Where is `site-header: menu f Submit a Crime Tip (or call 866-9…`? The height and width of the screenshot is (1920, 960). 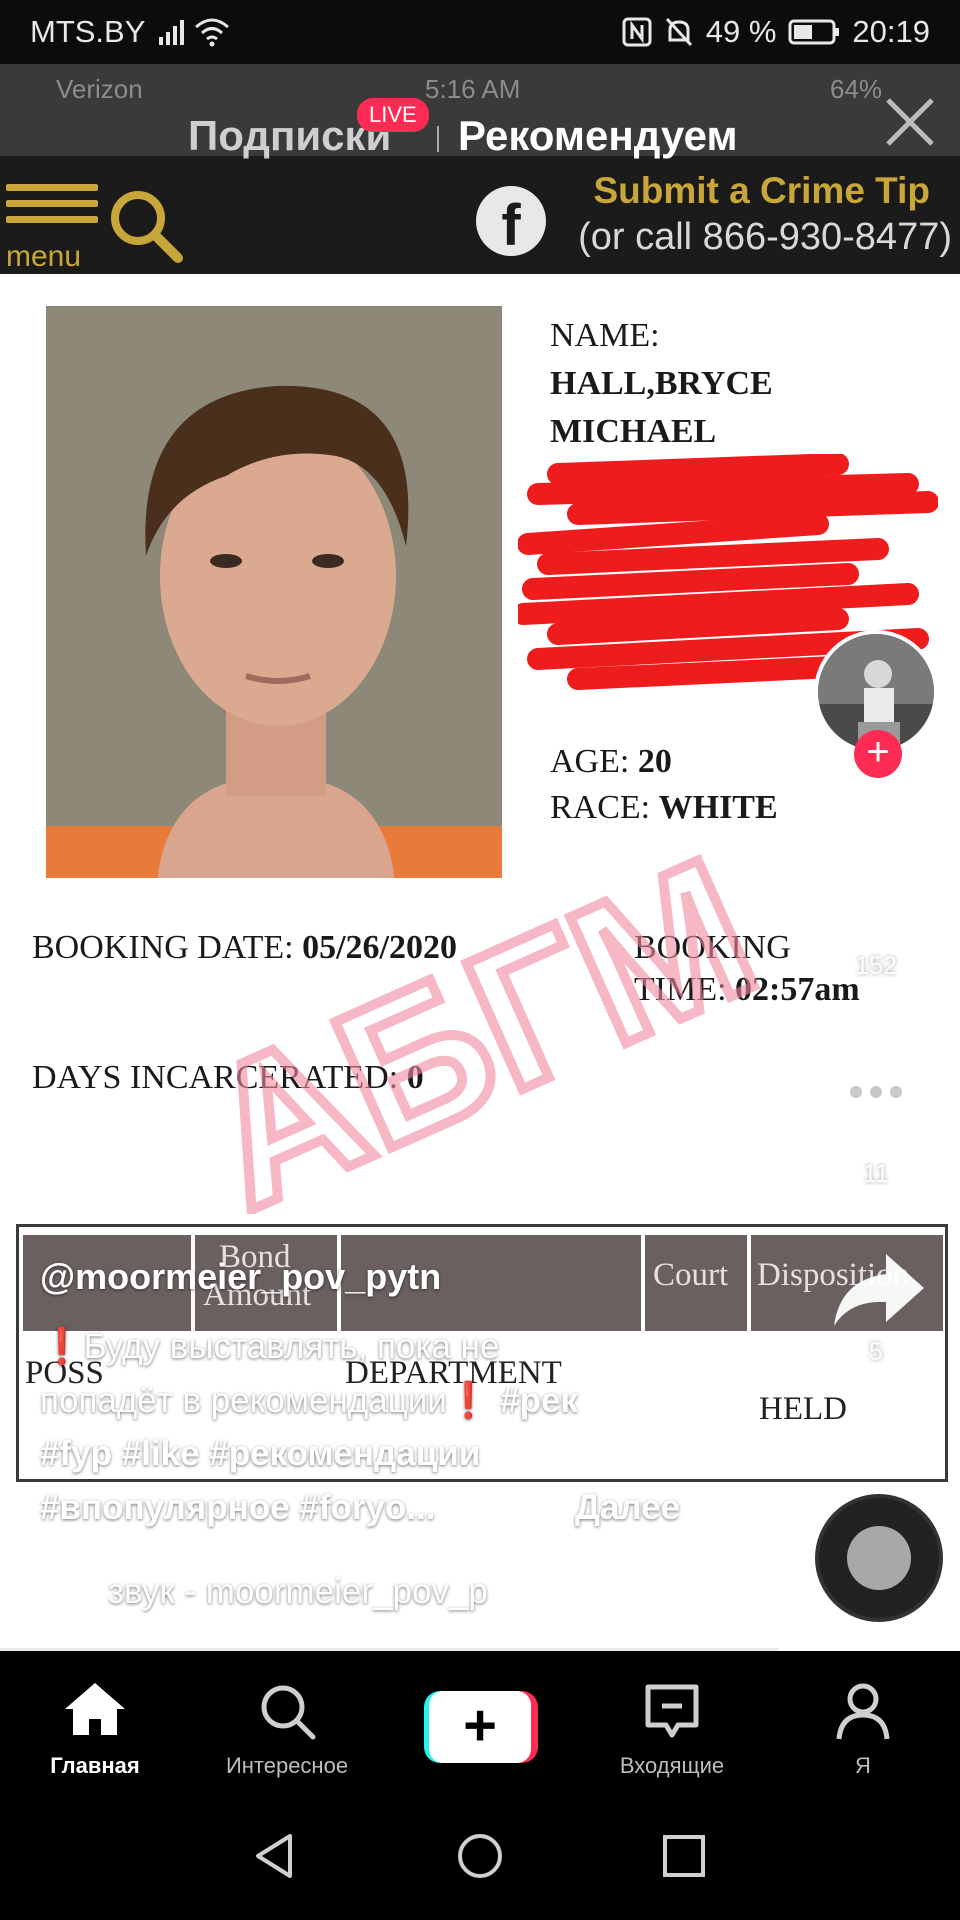 site-header: menu f Submit a Crime Tip (or call 866-9… is located at coordinates (480, 215).